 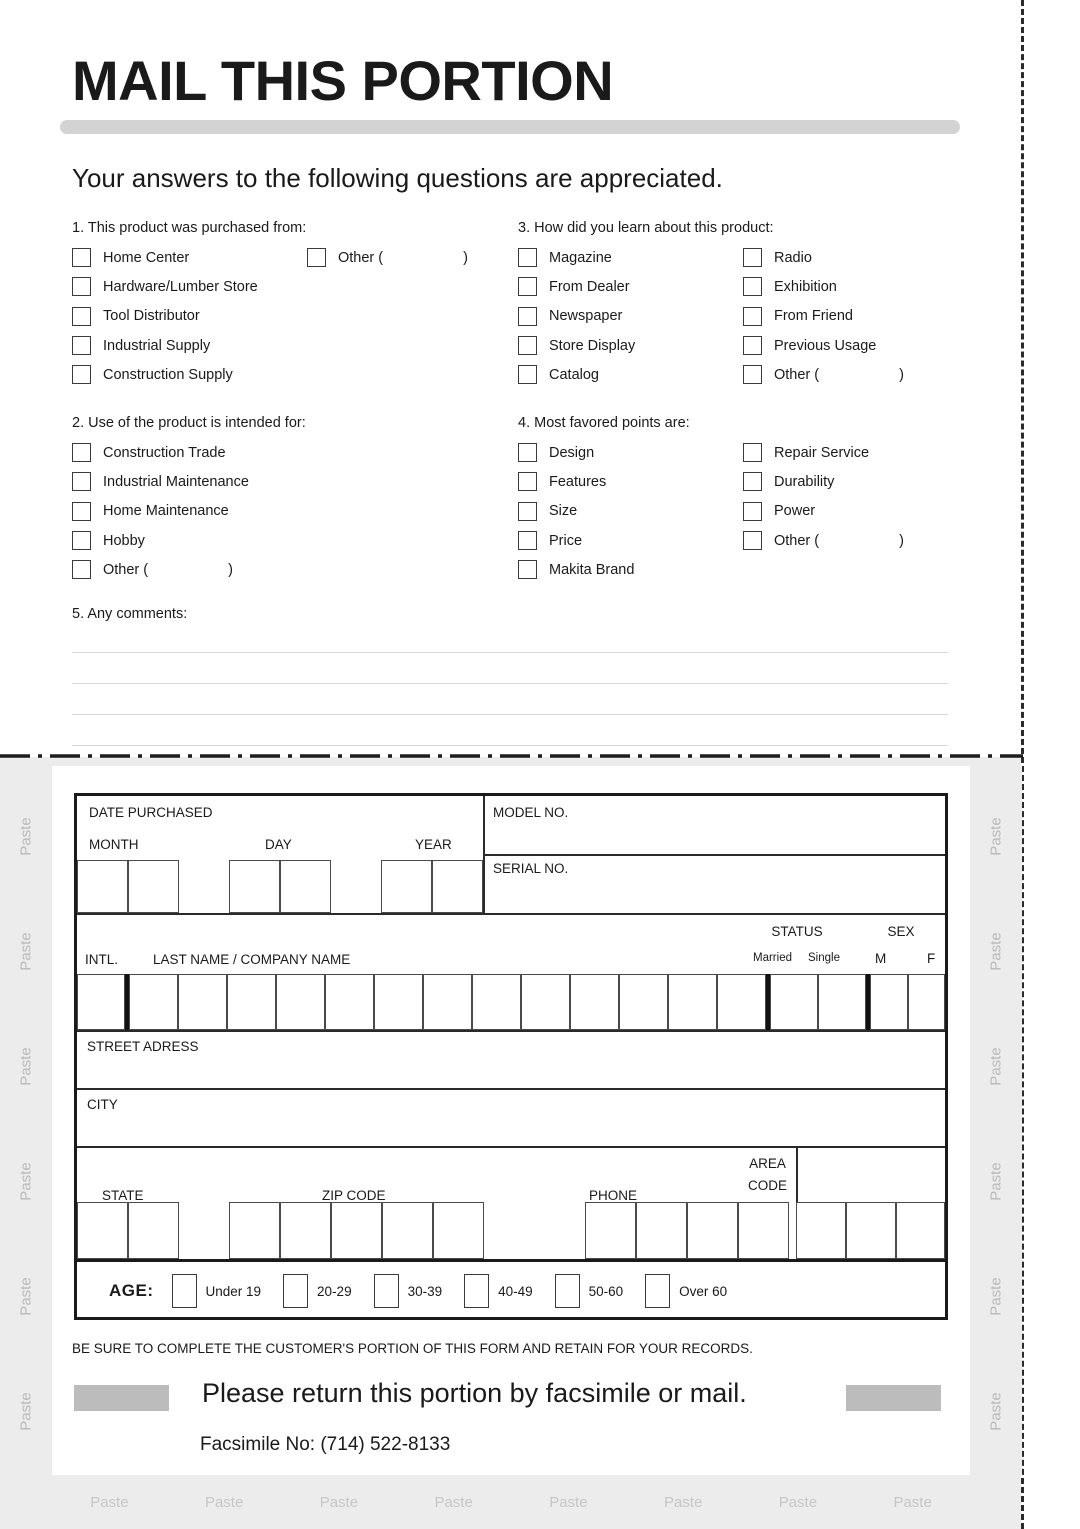 I want to click on option-row: Hardware/Lumber Store, so click(x=189, y=286).